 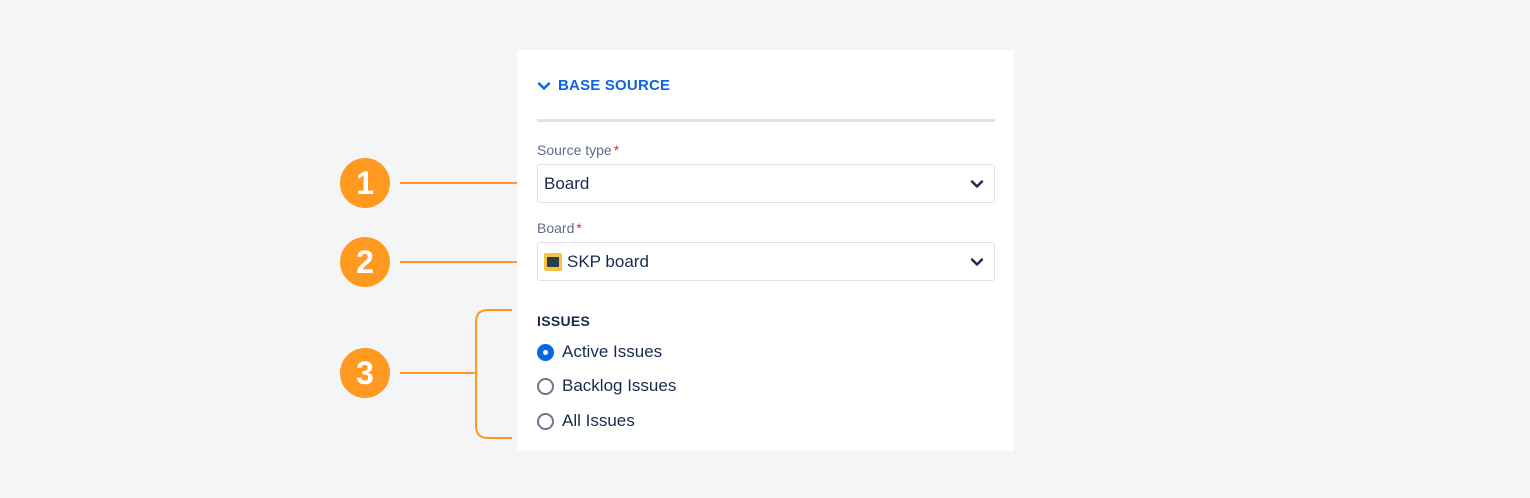 What do you see at coordinates (559, 228) in the screenshot?
I see `board-label: Board *` at bounding box center [559, 228].